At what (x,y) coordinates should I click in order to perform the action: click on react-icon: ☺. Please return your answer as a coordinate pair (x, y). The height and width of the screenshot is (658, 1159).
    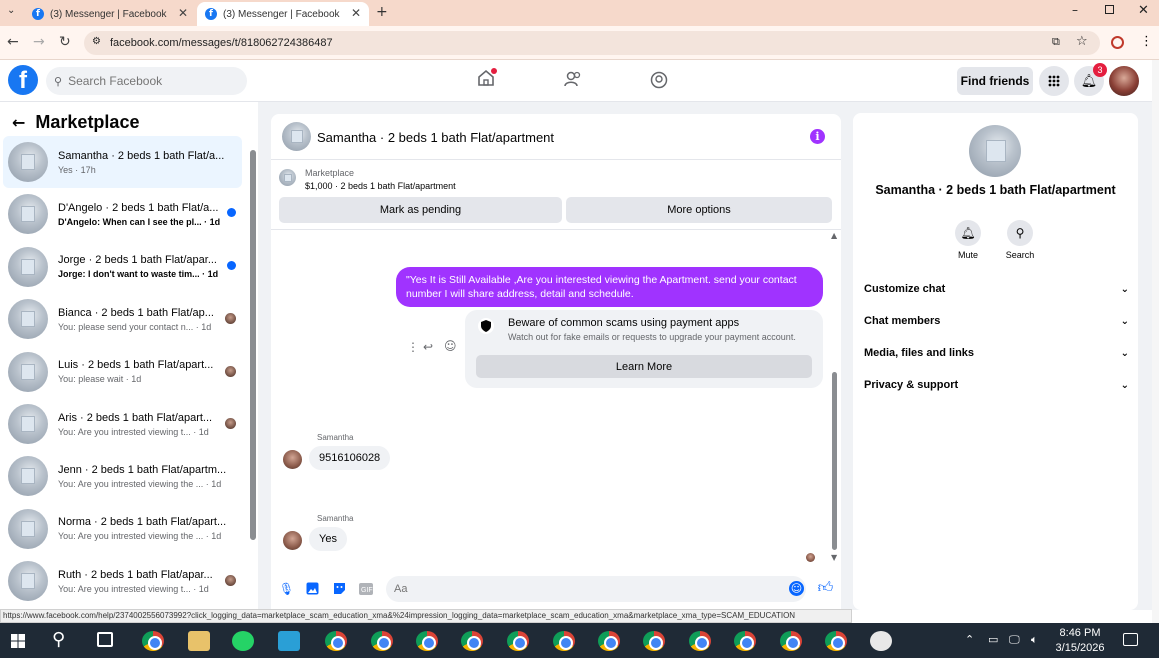
    Looking at the image, I should click on (450, 346).